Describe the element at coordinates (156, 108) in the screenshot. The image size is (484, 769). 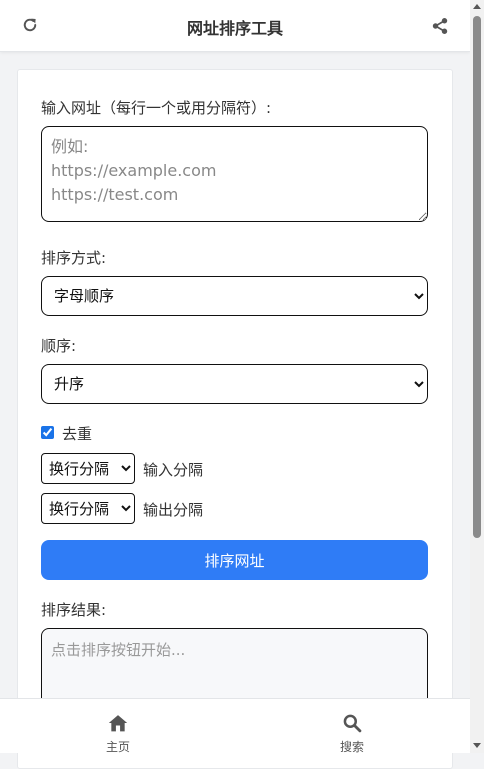
I see `url-input-label: 输入网址（每行一个或用分隔符）:` at that location.